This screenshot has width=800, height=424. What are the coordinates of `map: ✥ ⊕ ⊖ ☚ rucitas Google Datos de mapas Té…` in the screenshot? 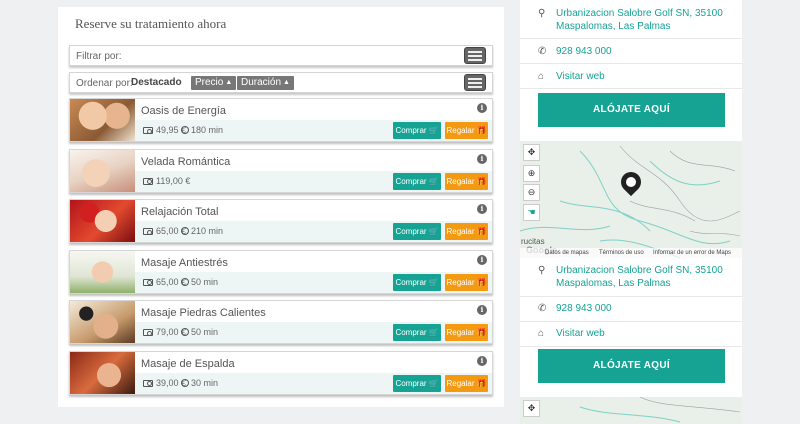 It's located at (631, 199).